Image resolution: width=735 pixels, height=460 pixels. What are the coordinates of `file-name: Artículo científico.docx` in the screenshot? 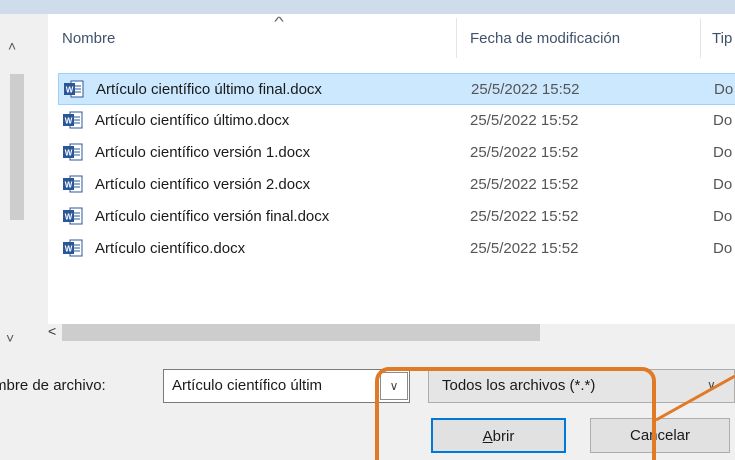 It's located at (170, 248).